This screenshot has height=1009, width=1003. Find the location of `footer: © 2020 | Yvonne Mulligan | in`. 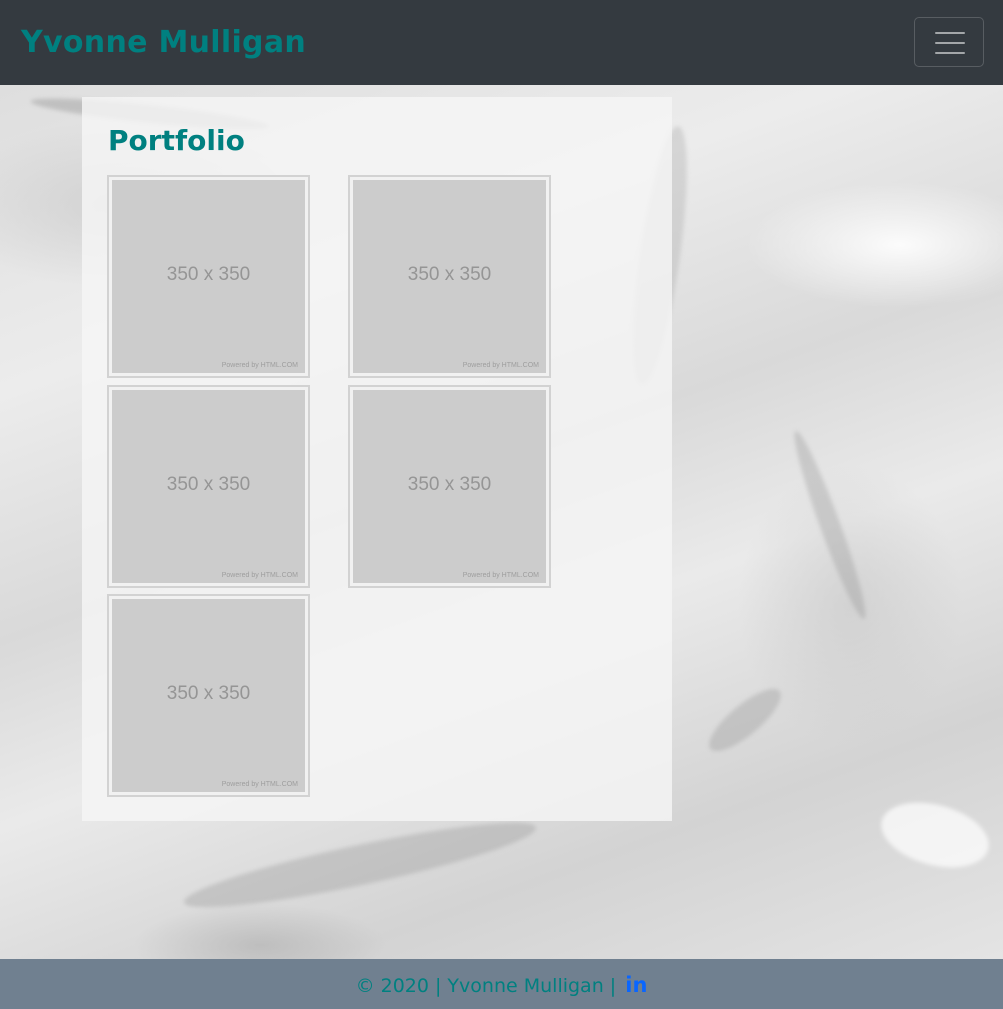

footer: © 2020 | Yvonne Mulligan | in is located at coordinates (501, 984).